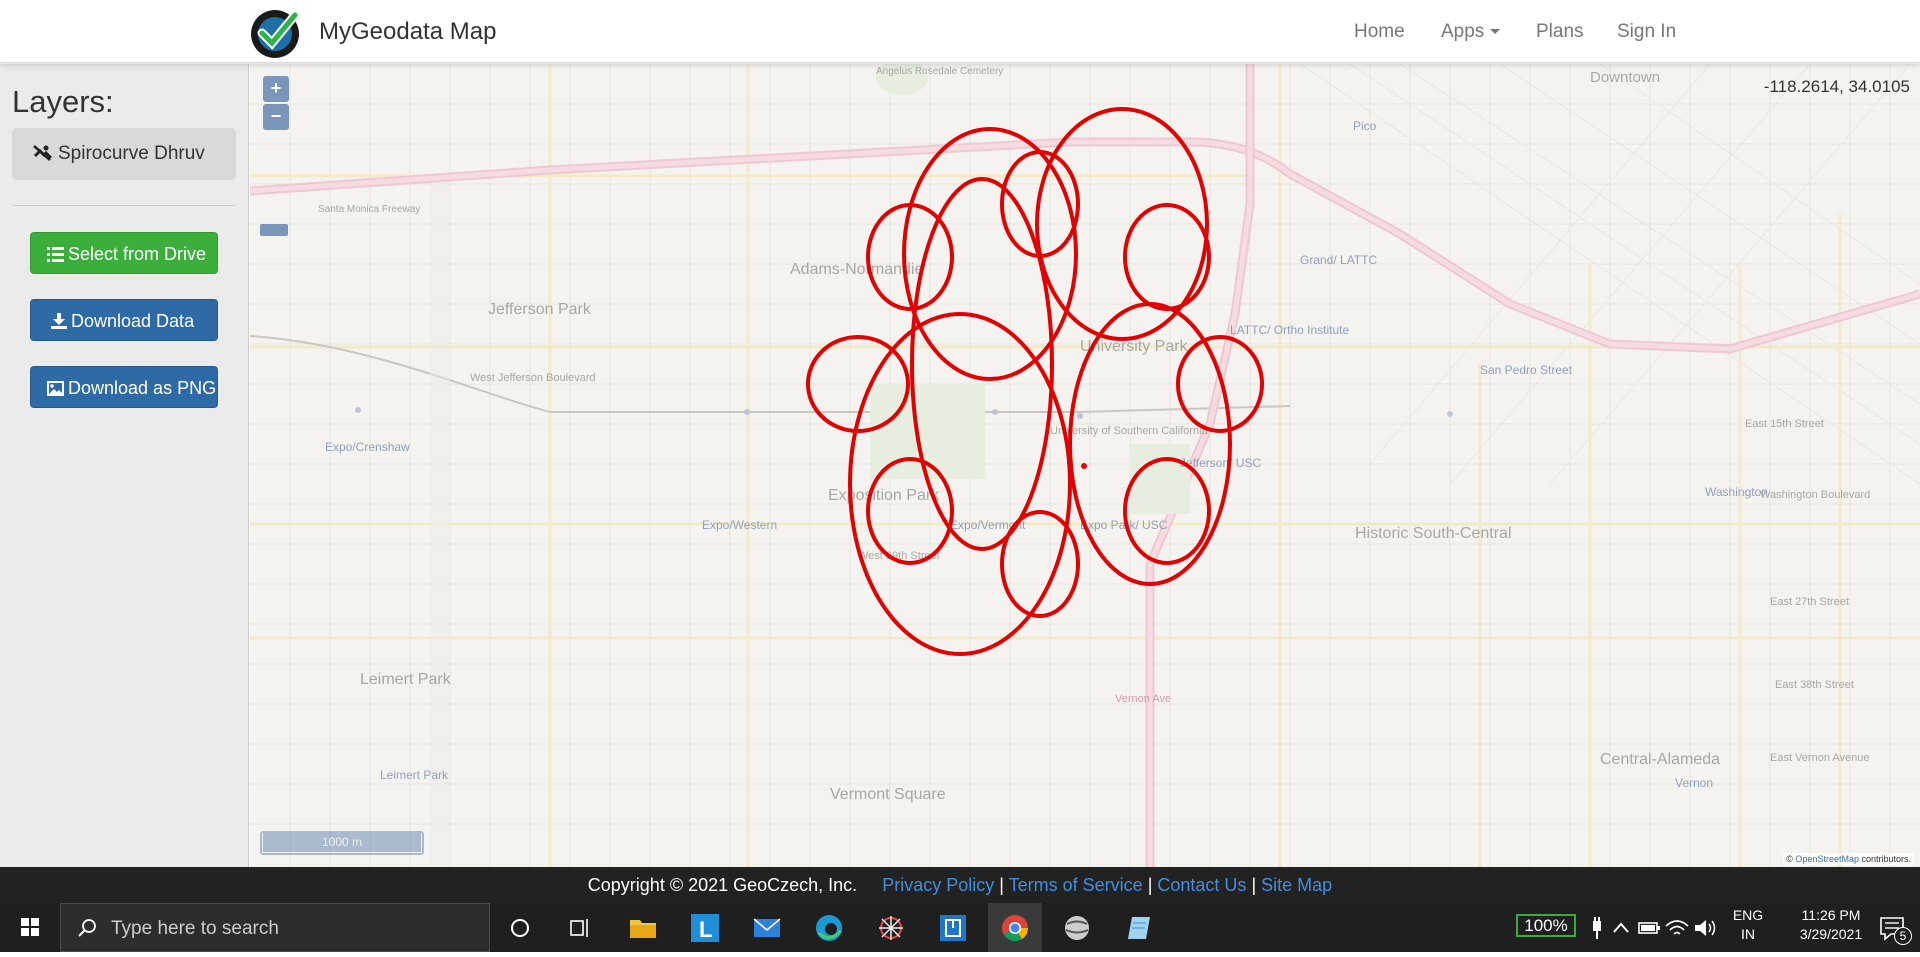  What do you see at coordinates (1649, 928) in the screenshot?
I see `battery-icon` at bounding box center [1649, 928].